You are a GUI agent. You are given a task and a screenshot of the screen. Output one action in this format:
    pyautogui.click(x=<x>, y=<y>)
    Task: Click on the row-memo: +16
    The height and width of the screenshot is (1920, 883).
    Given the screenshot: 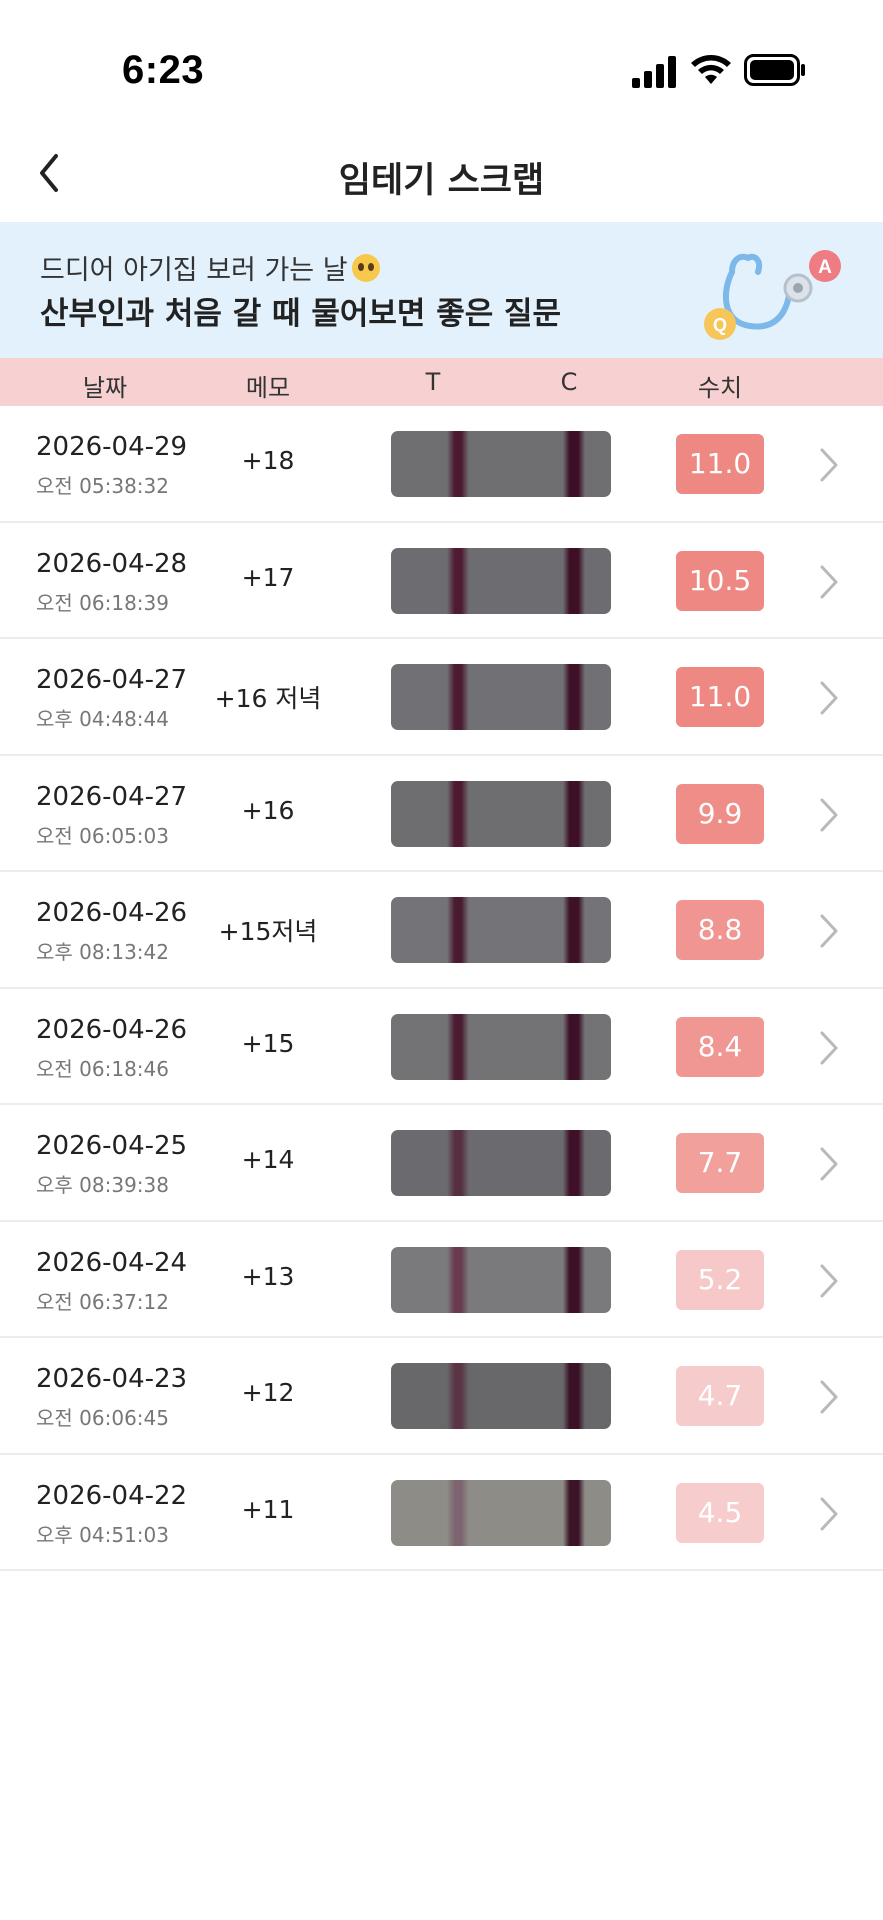 What is the action you would take?
    pyautogui.click(x=268, y=810)
    